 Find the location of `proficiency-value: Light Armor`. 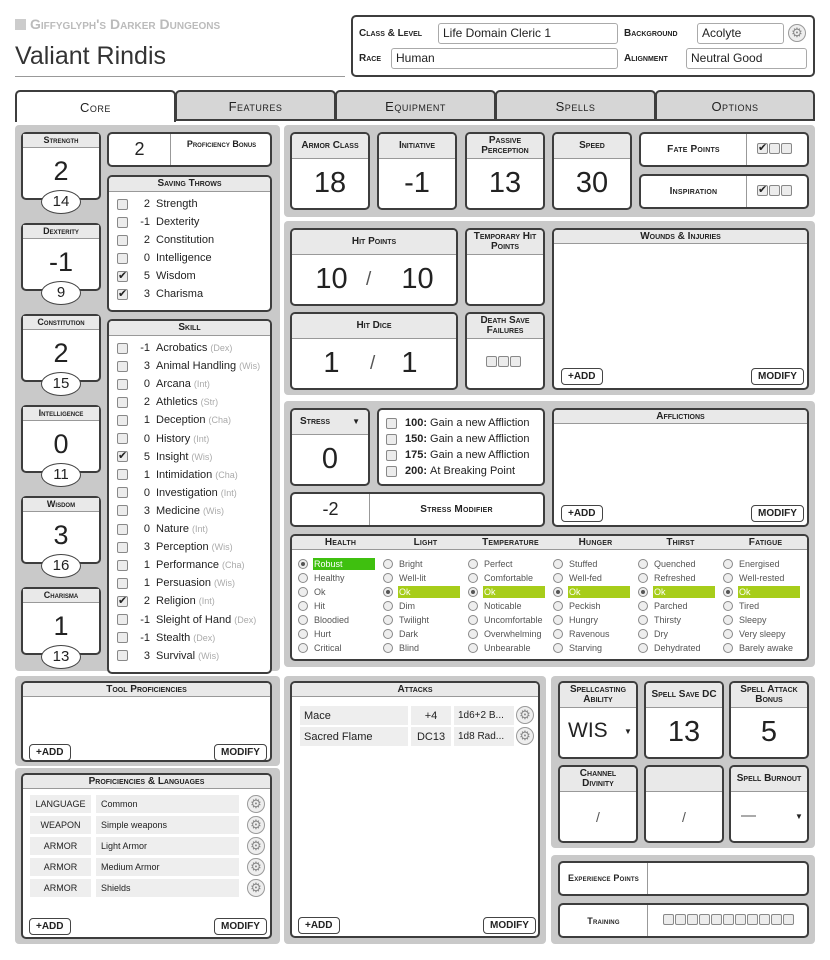

proficiency-value: Light Armor is located at coordinates (167, 846).